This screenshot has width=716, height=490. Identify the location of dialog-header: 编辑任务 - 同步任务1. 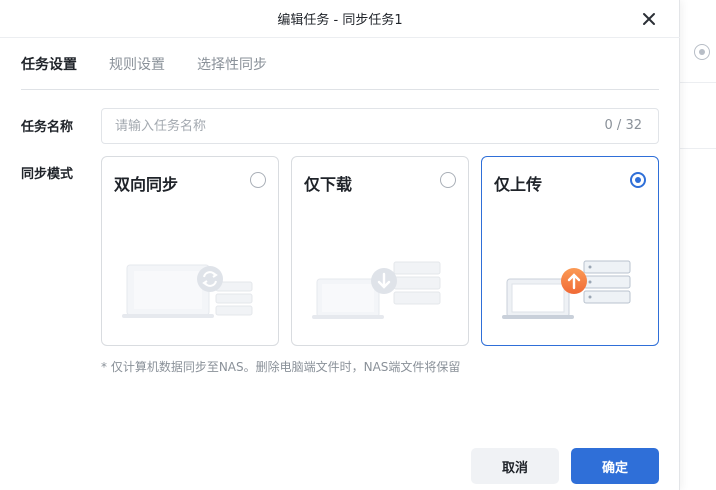
(340, 19).